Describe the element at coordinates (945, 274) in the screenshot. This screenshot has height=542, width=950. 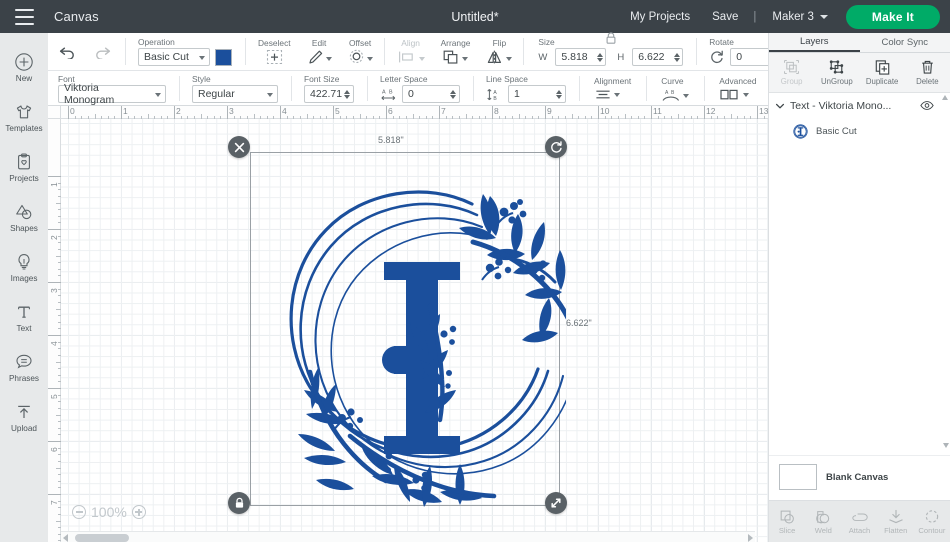
I see `layers-scrollbar` at that location.